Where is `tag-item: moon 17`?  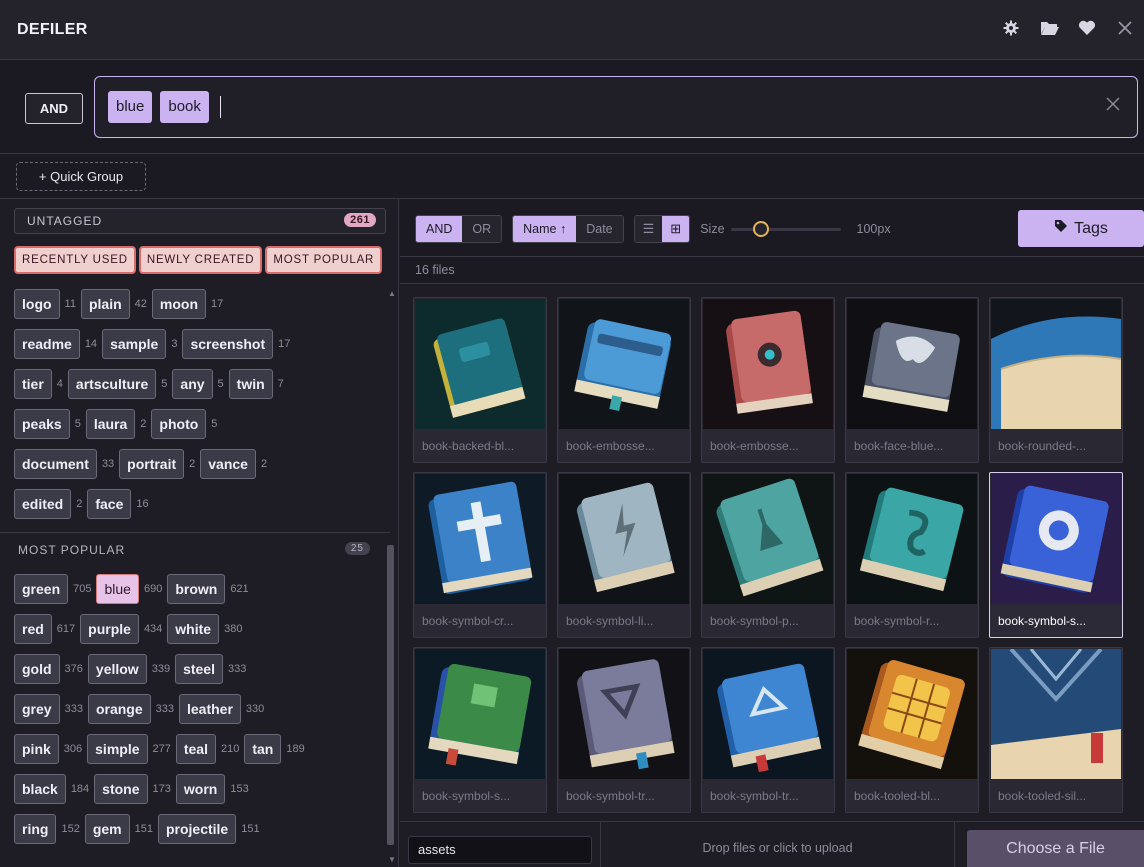
tag-item: moon 17 is located at coordinates (187, 304).